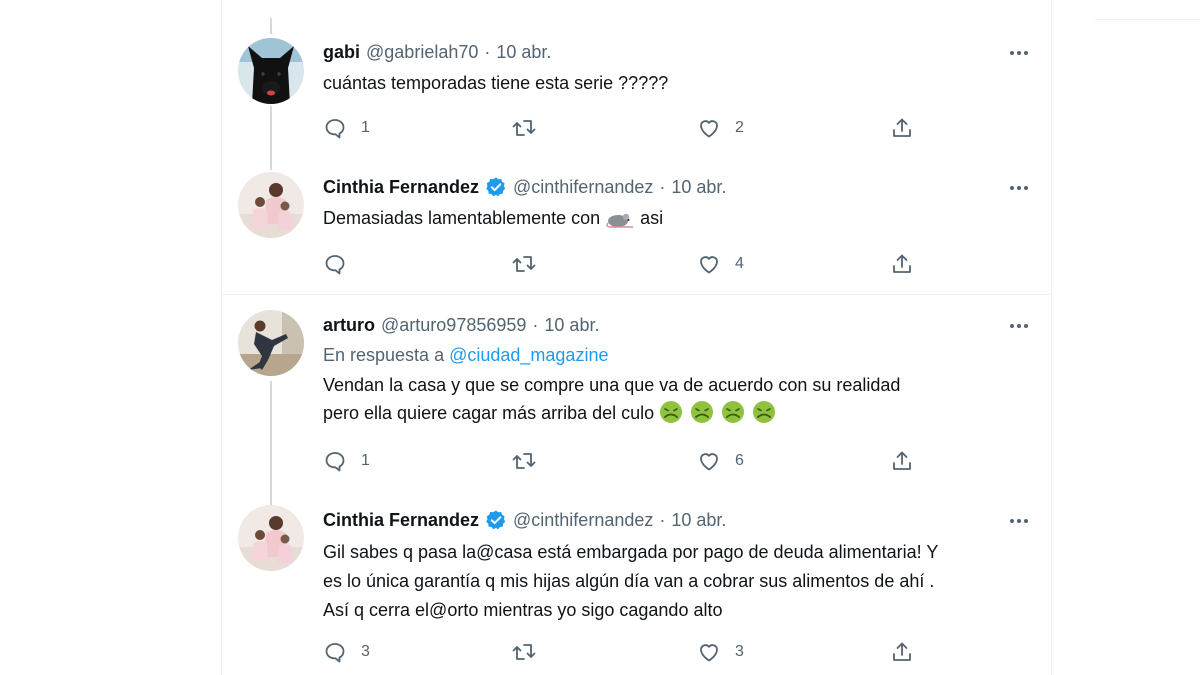 The image size is (1200, 675). Describe the element at coordinates (365, 651) in the screenshot. I see `reply-count: 3` at that location.